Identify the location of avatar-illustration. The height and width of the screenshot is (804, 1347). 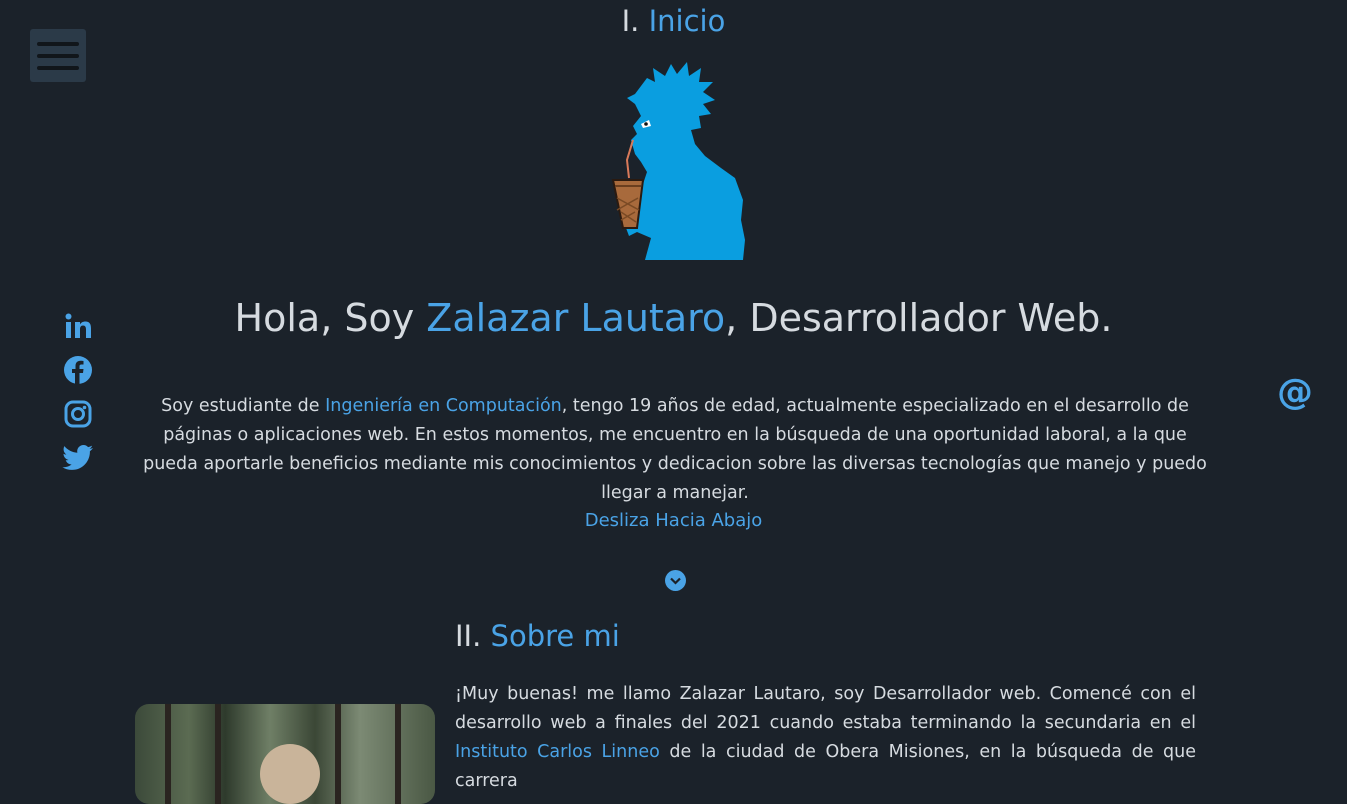
(677, 164).